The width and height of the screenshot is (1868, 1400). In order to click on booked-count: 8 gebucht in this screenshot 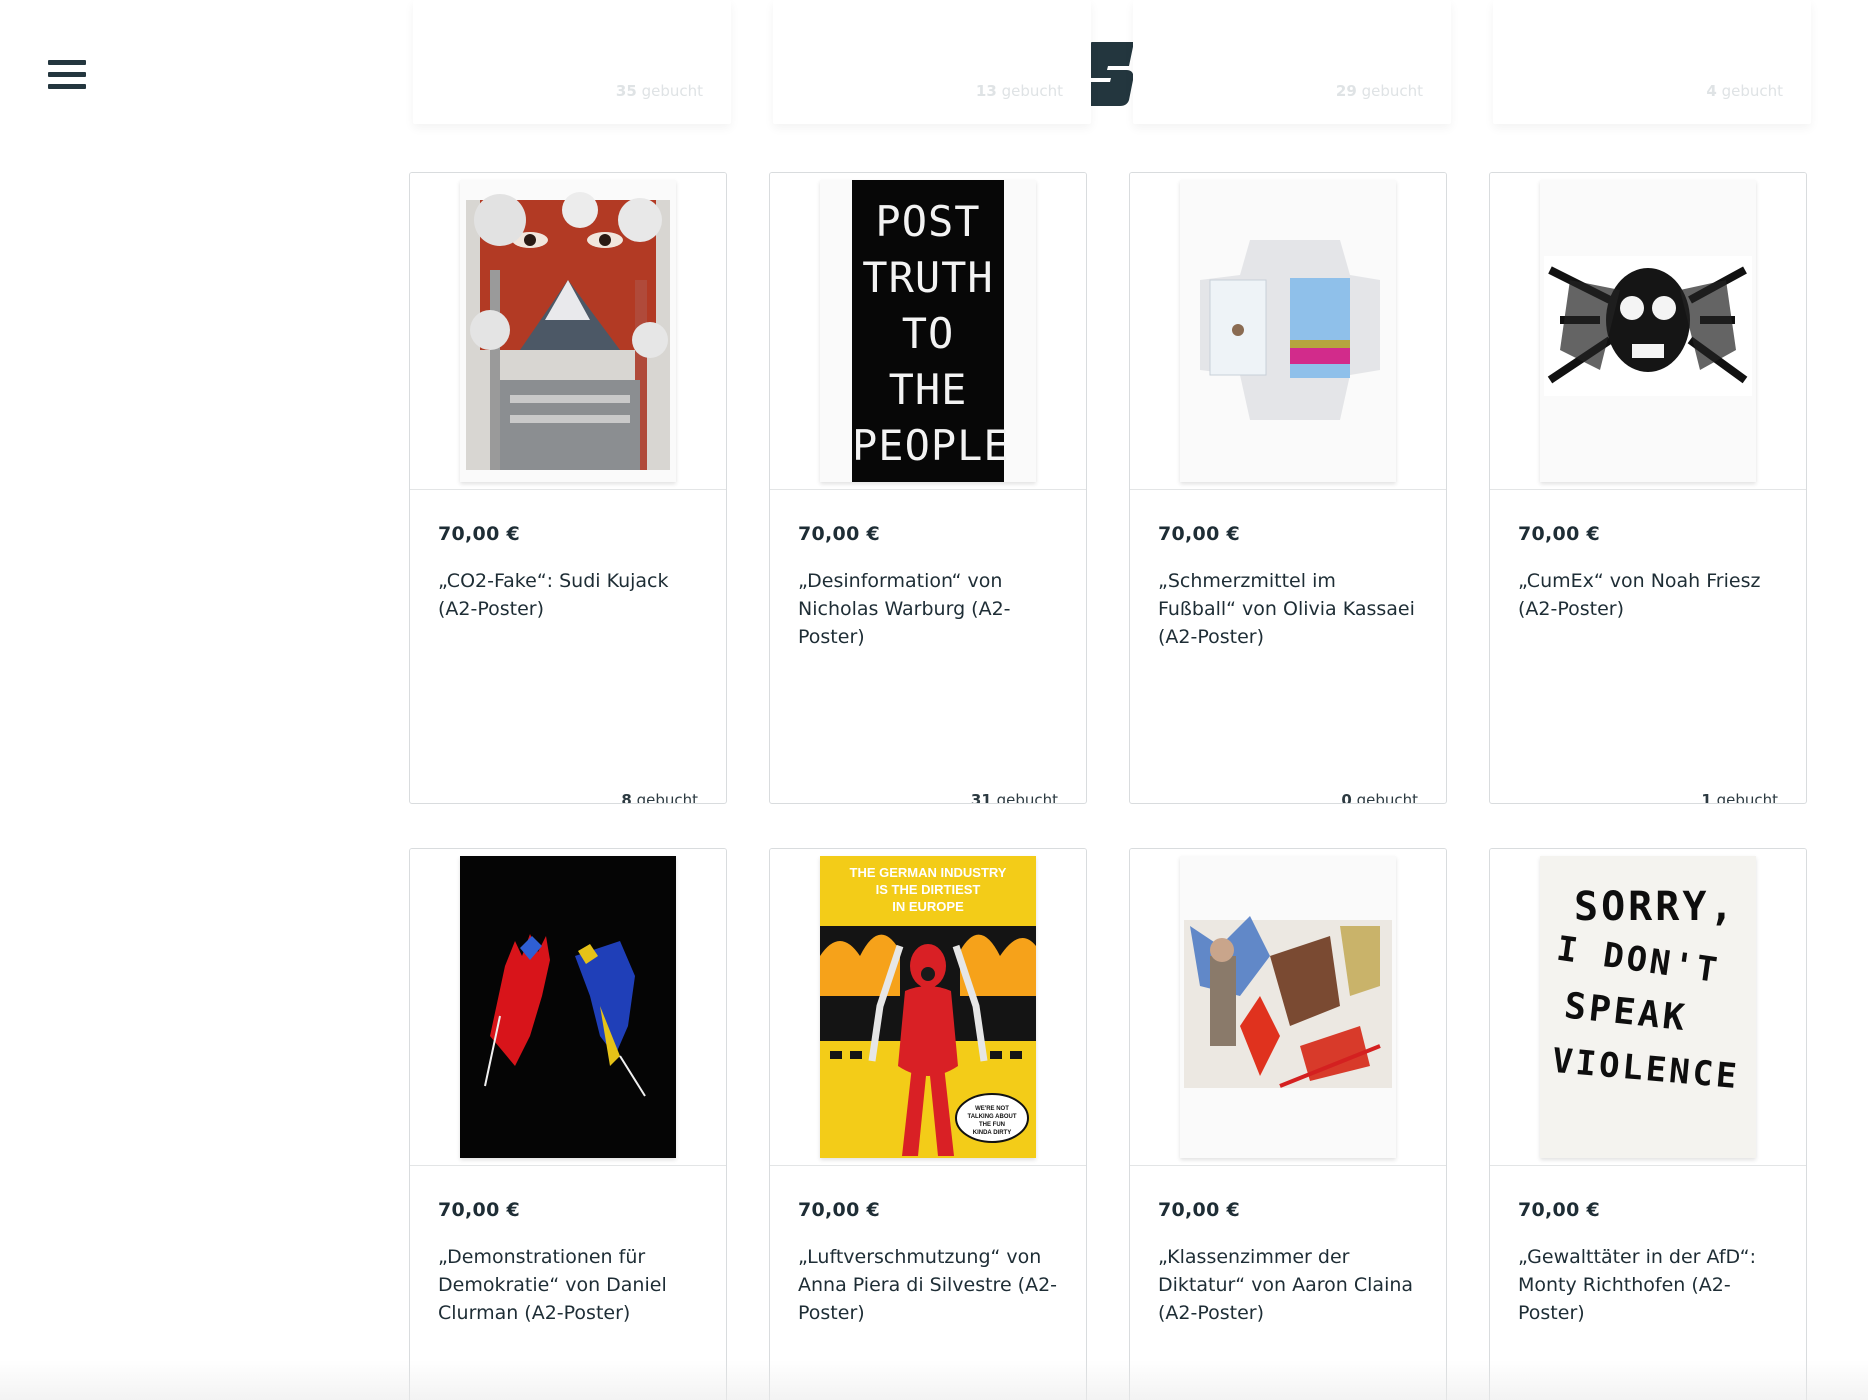, I will do `click(659, 797)`.